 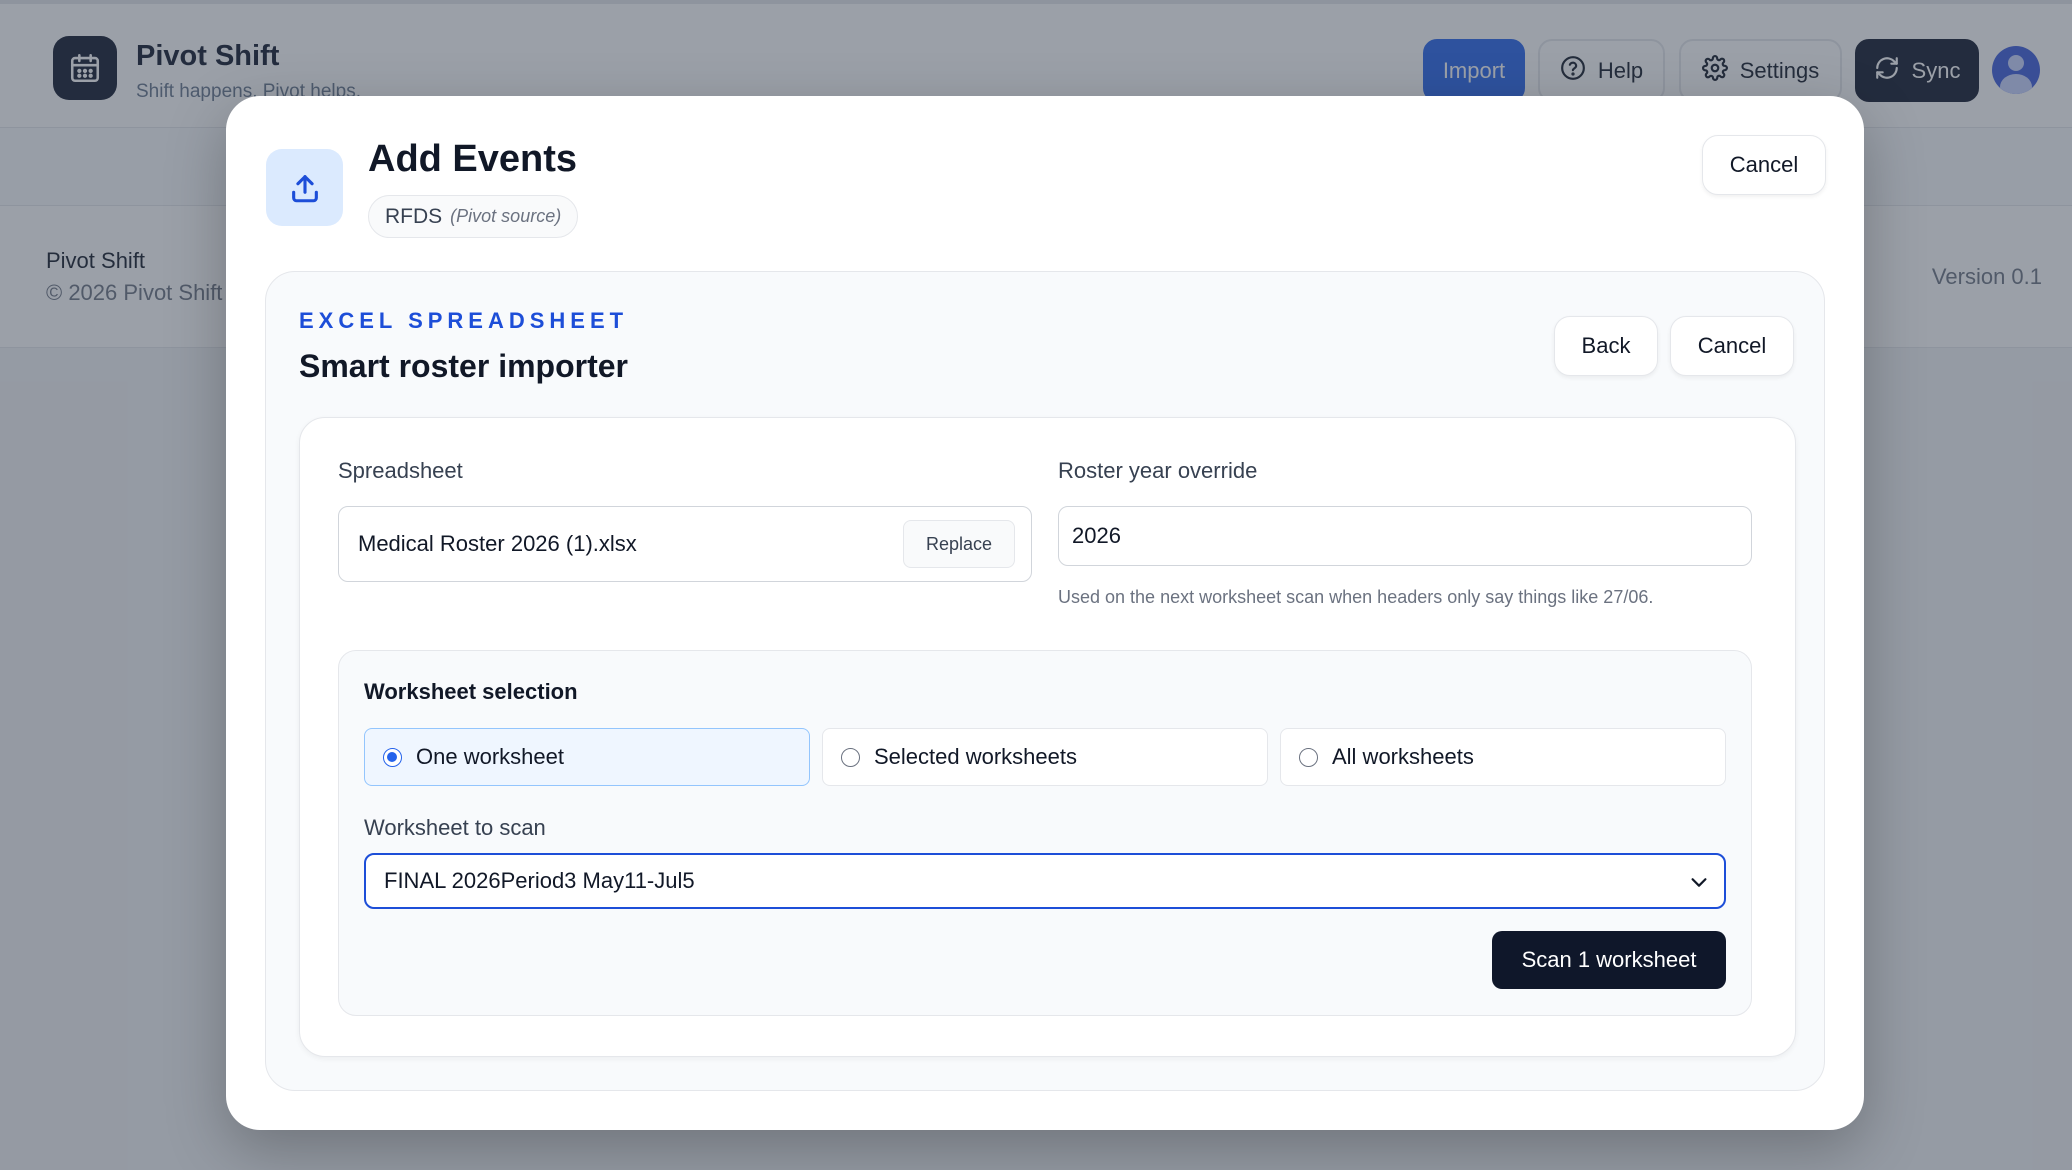 I want to click on option-one-worksheet: One worksheet, so click(x=587, y=757).